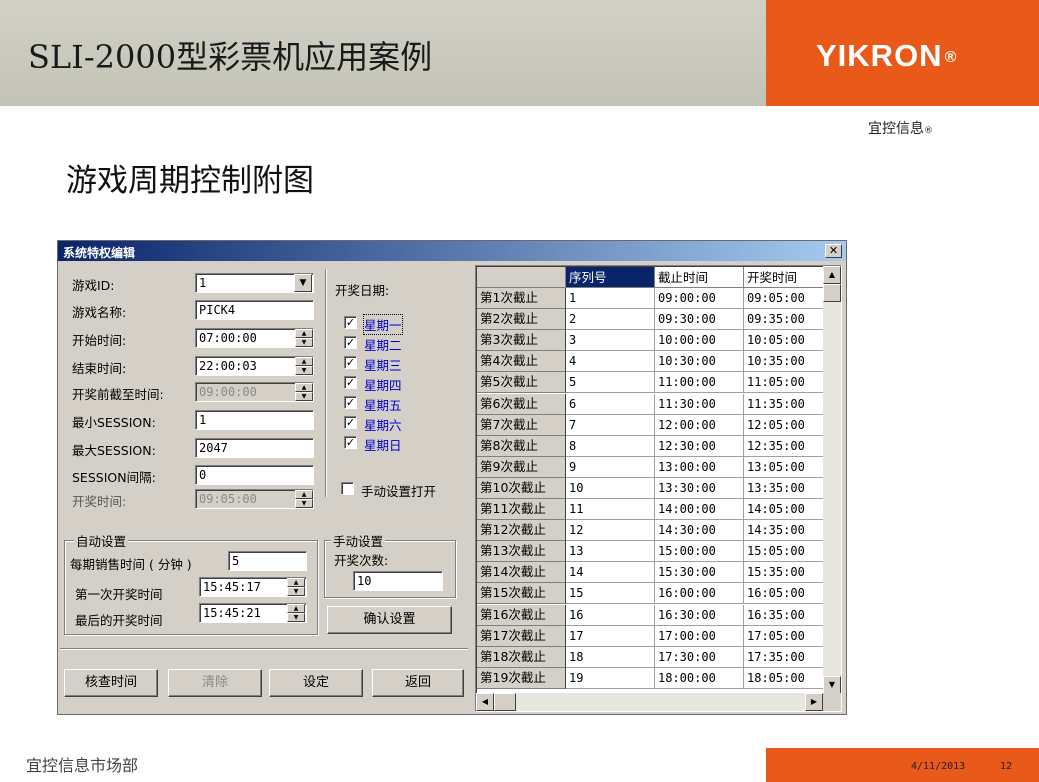 The width and height of the screenshot is (1039, 782). I want to click on seq-cell: 2, so click(610, 320).